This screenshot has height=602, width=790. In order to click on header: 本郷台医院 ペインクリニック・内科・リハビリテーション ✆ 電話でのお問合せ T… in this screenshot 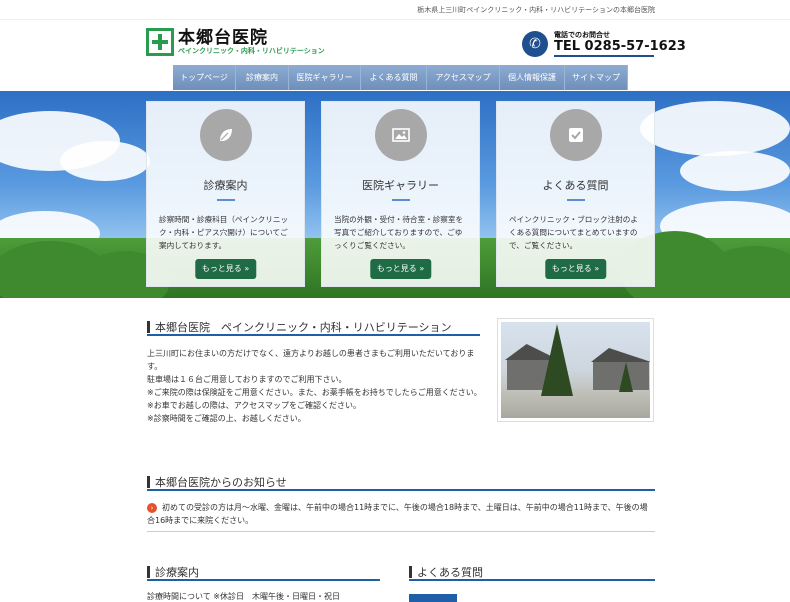, I will do `click(395, 42)`.